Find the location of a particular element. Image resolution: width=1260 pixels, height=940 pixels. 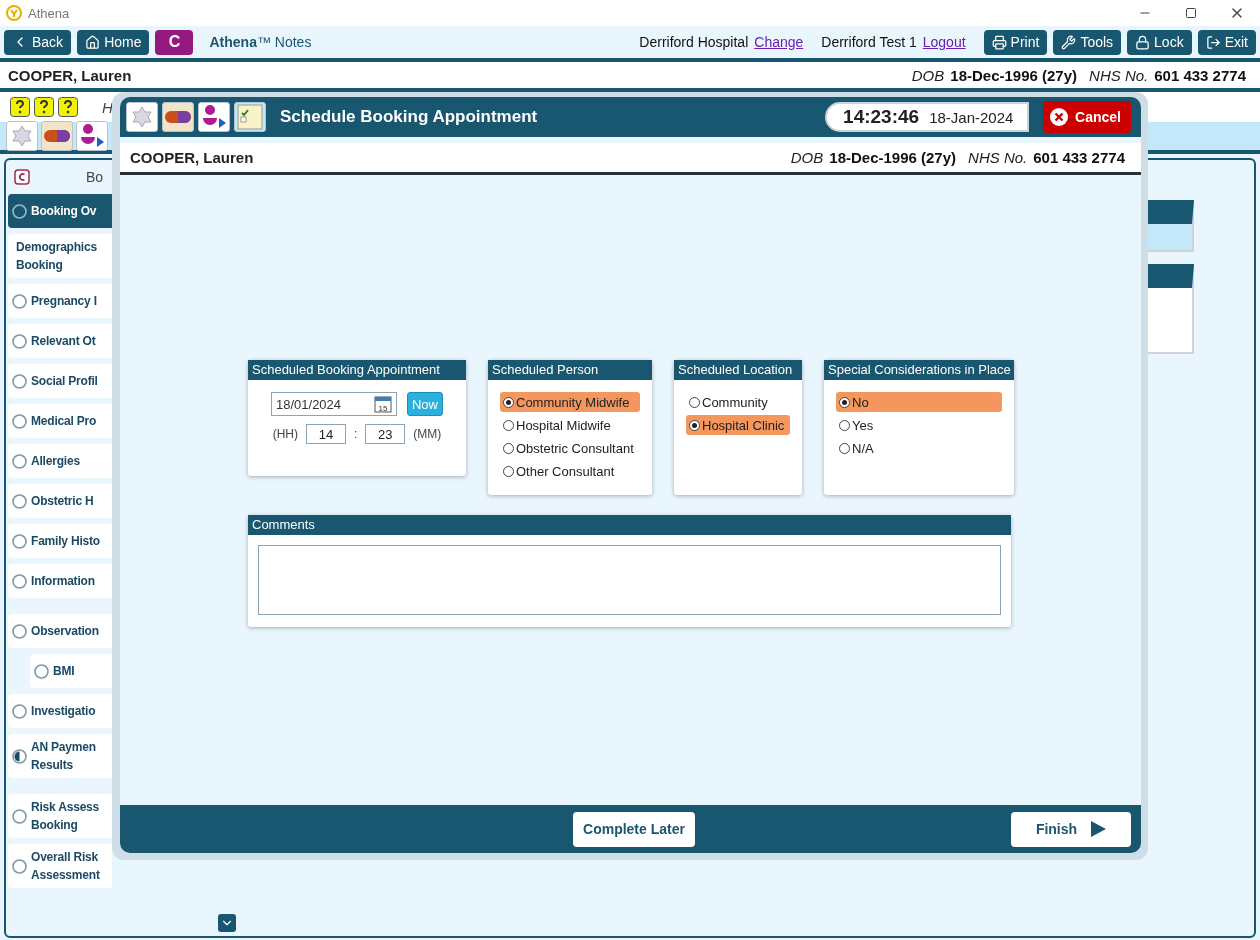

date-field: 18/01/2024 15 is located at coordinates (334, 404).